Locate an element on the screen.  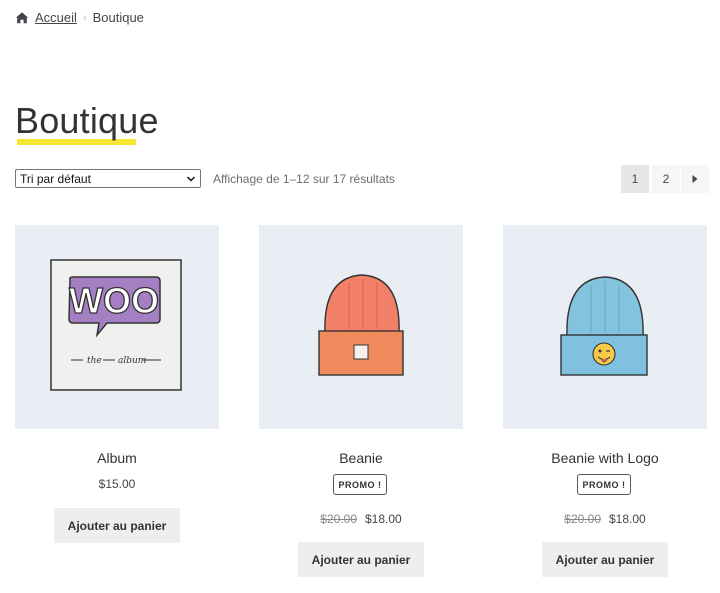
product-name: Beanie with Logo is located at coordinates (605, 458).